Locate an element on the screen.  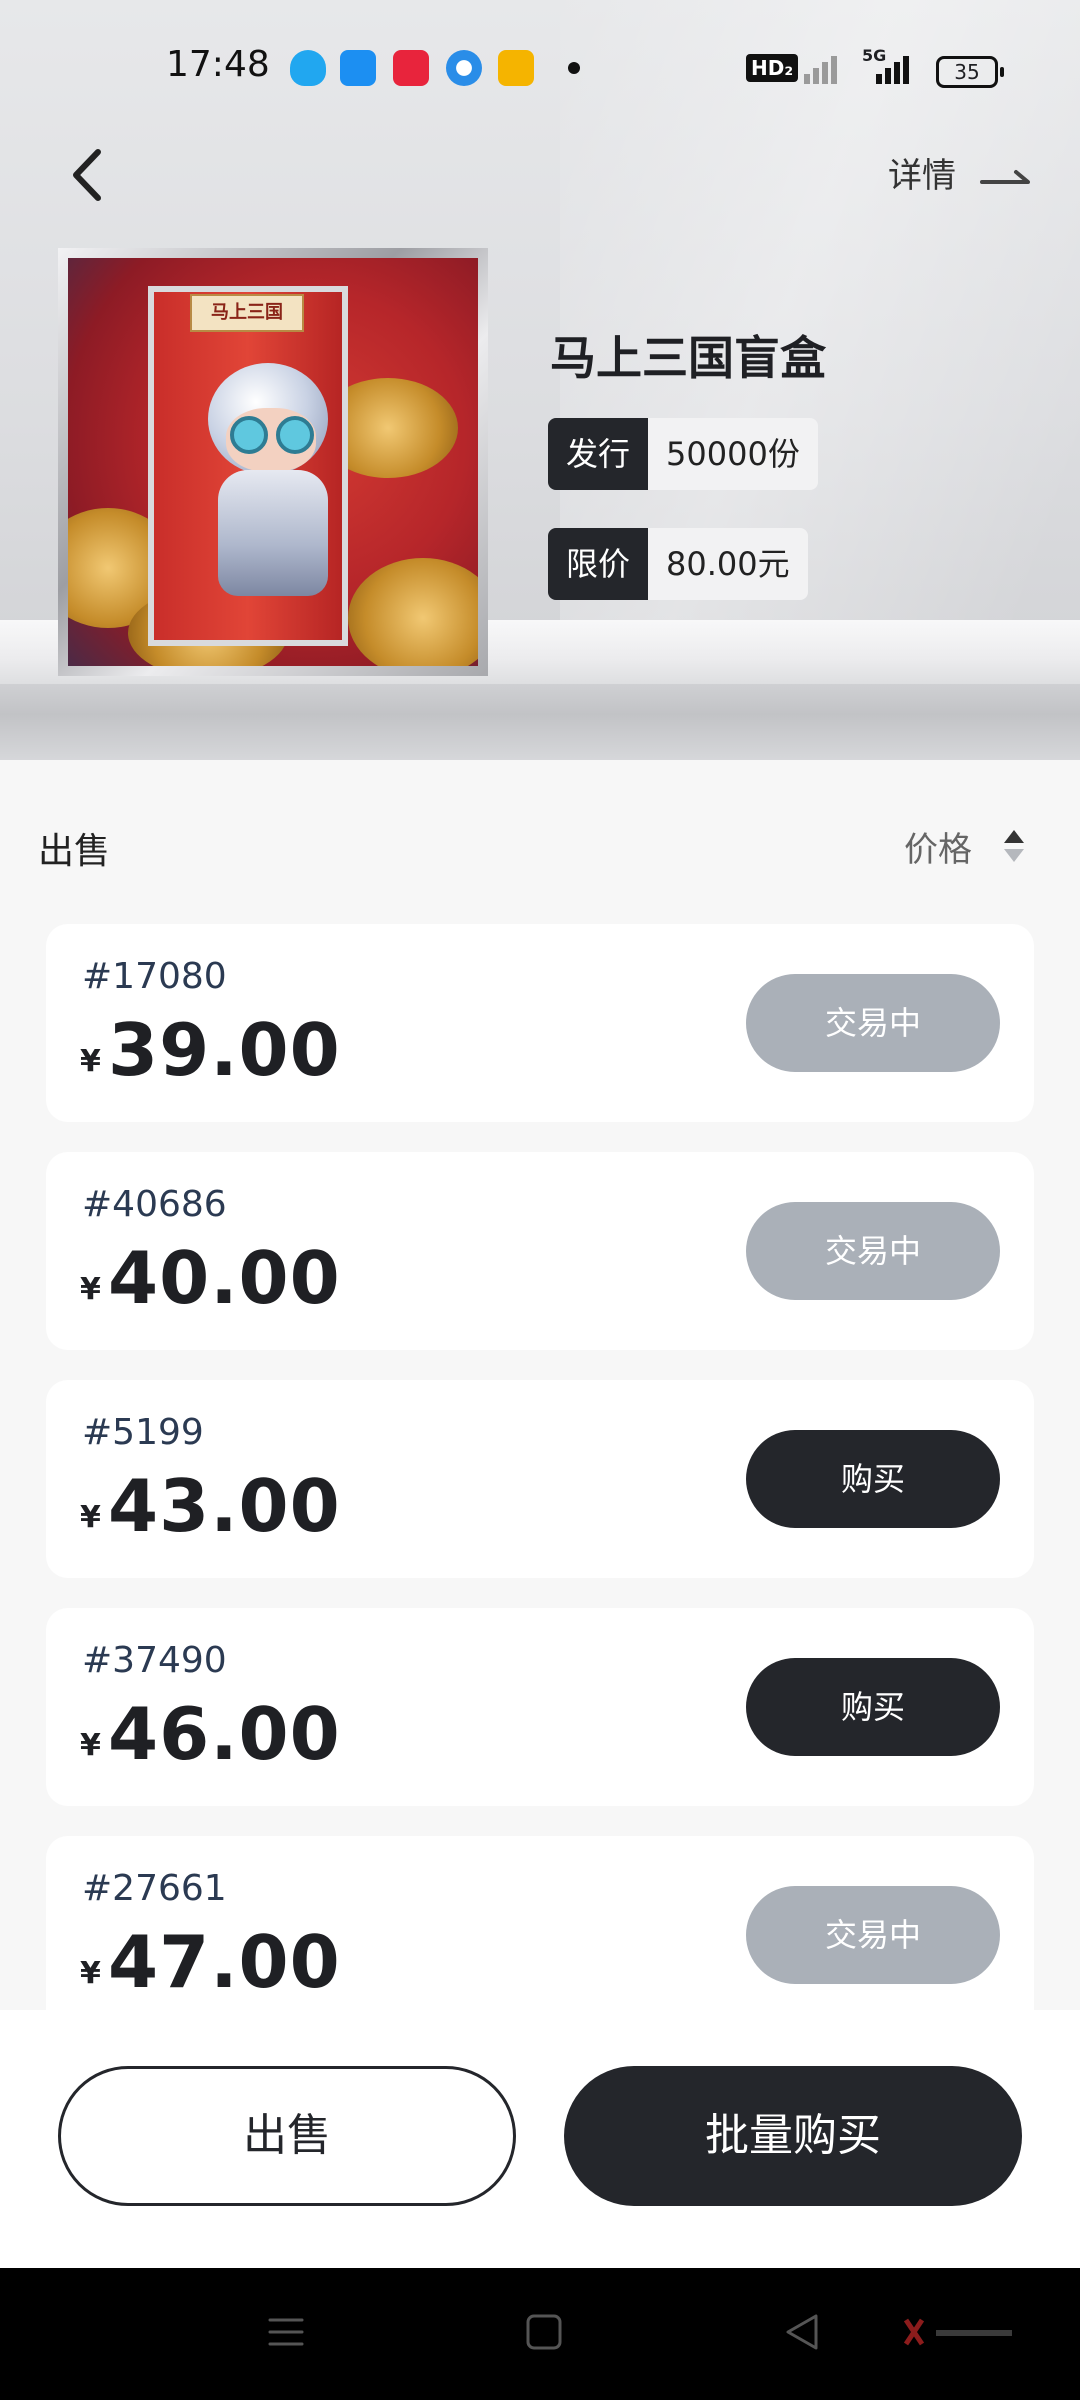
sort-arrows-icon is located at coordinates (1014, 846).